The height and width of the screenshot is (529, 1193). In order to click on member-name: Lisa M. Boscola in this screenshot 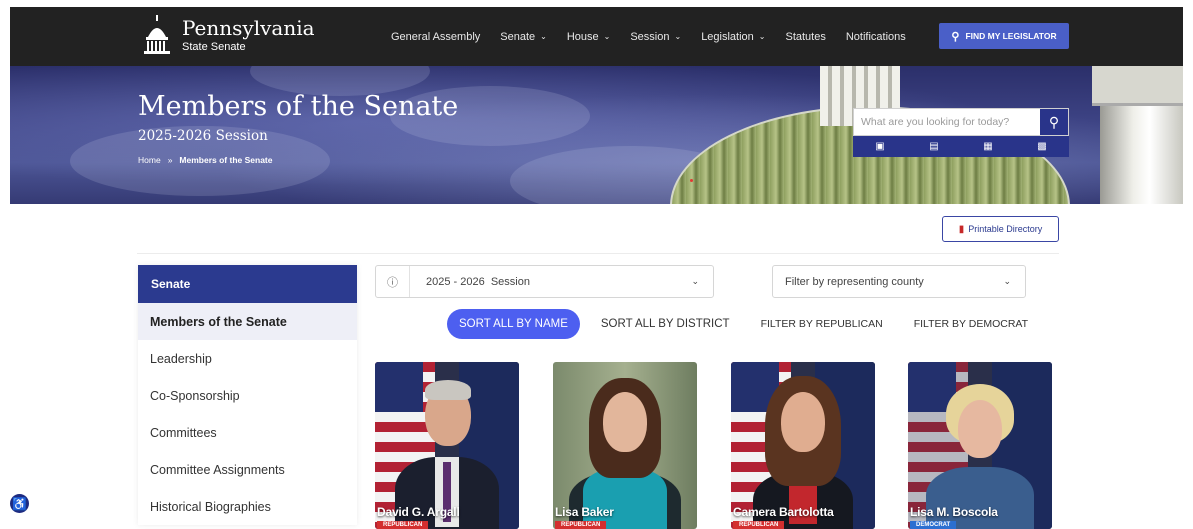, I will do `click(954, 512)`.